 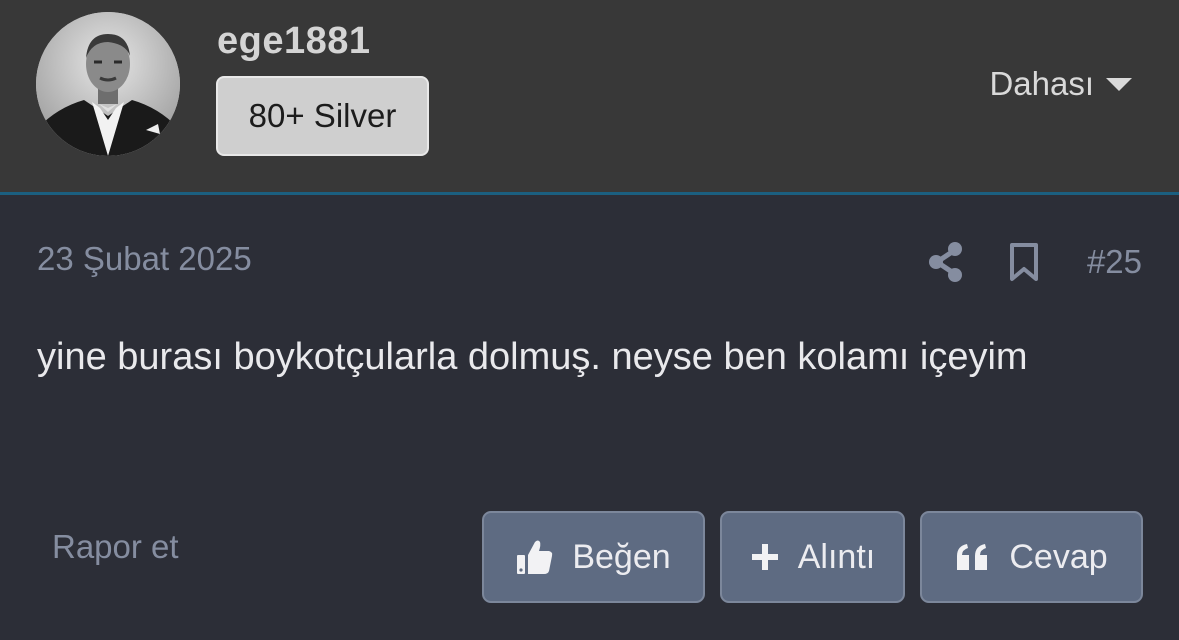 I want to click on share-icon, so click(x=945, y=262).